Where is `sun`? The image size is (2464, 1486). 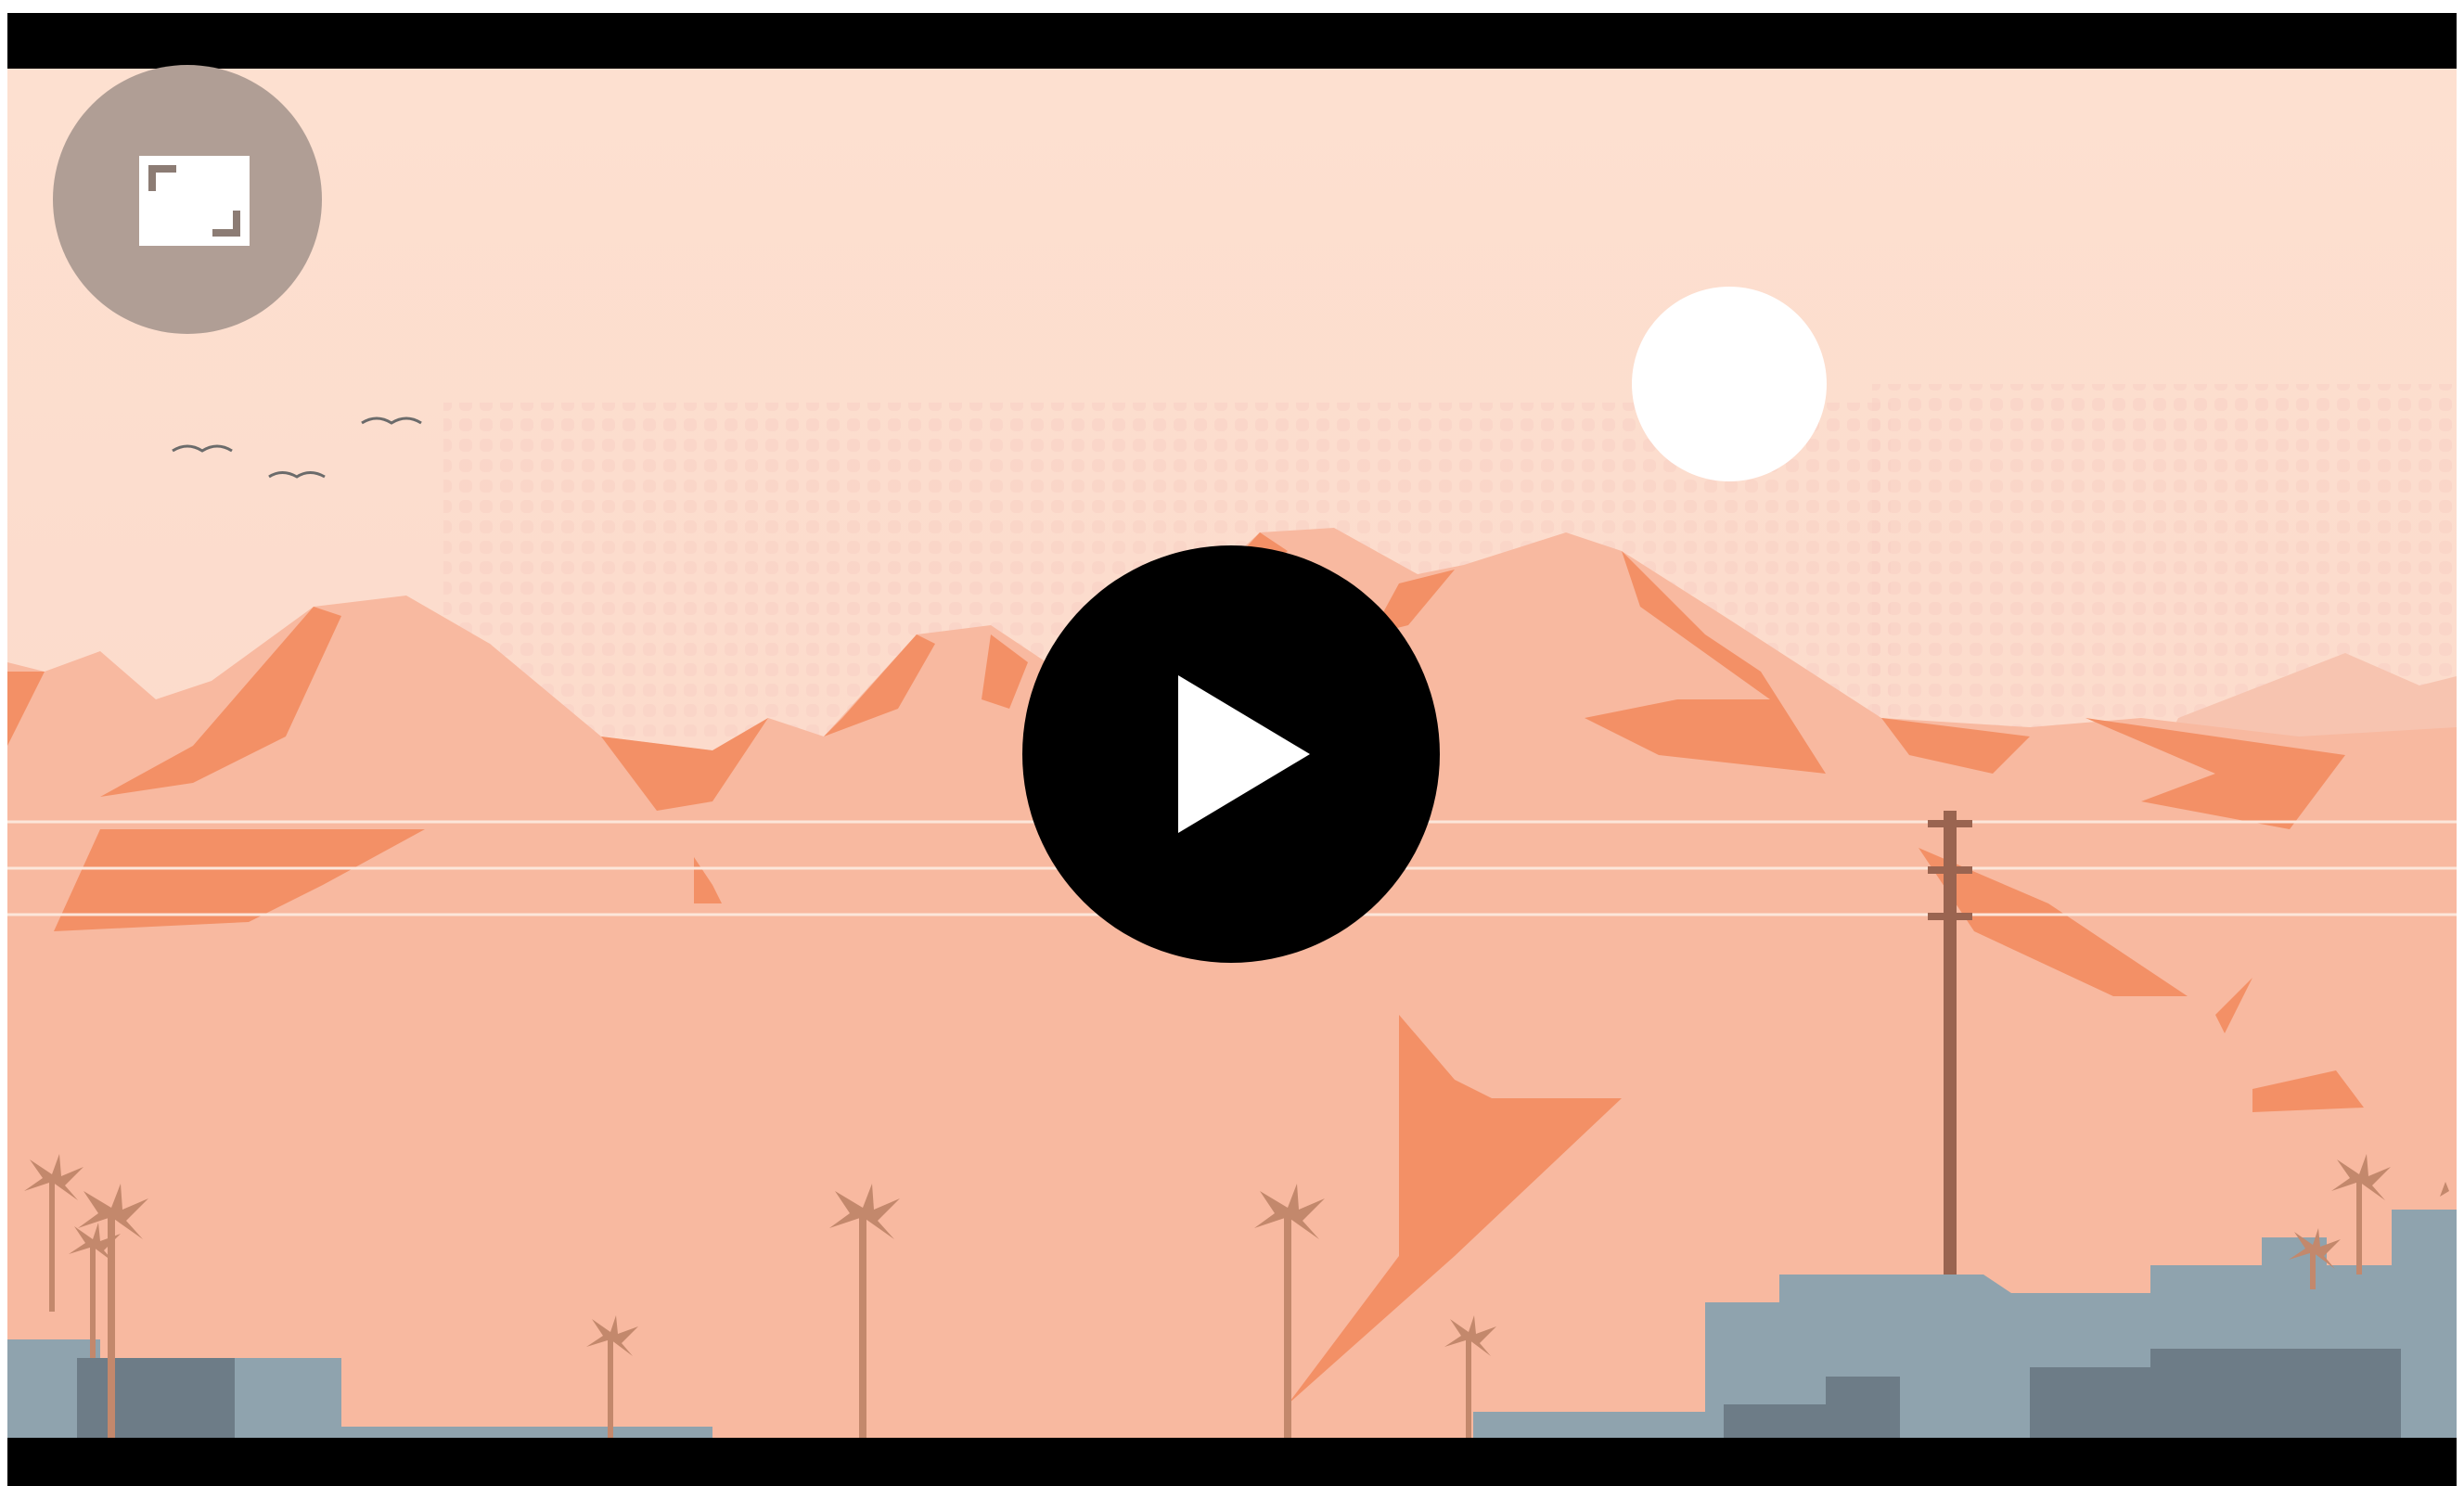 sun is located at coordinates (1729, 384).